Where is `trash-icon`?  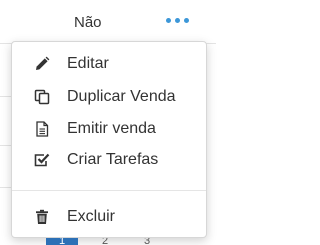 trash-icon is located at coordinates (42, 216).